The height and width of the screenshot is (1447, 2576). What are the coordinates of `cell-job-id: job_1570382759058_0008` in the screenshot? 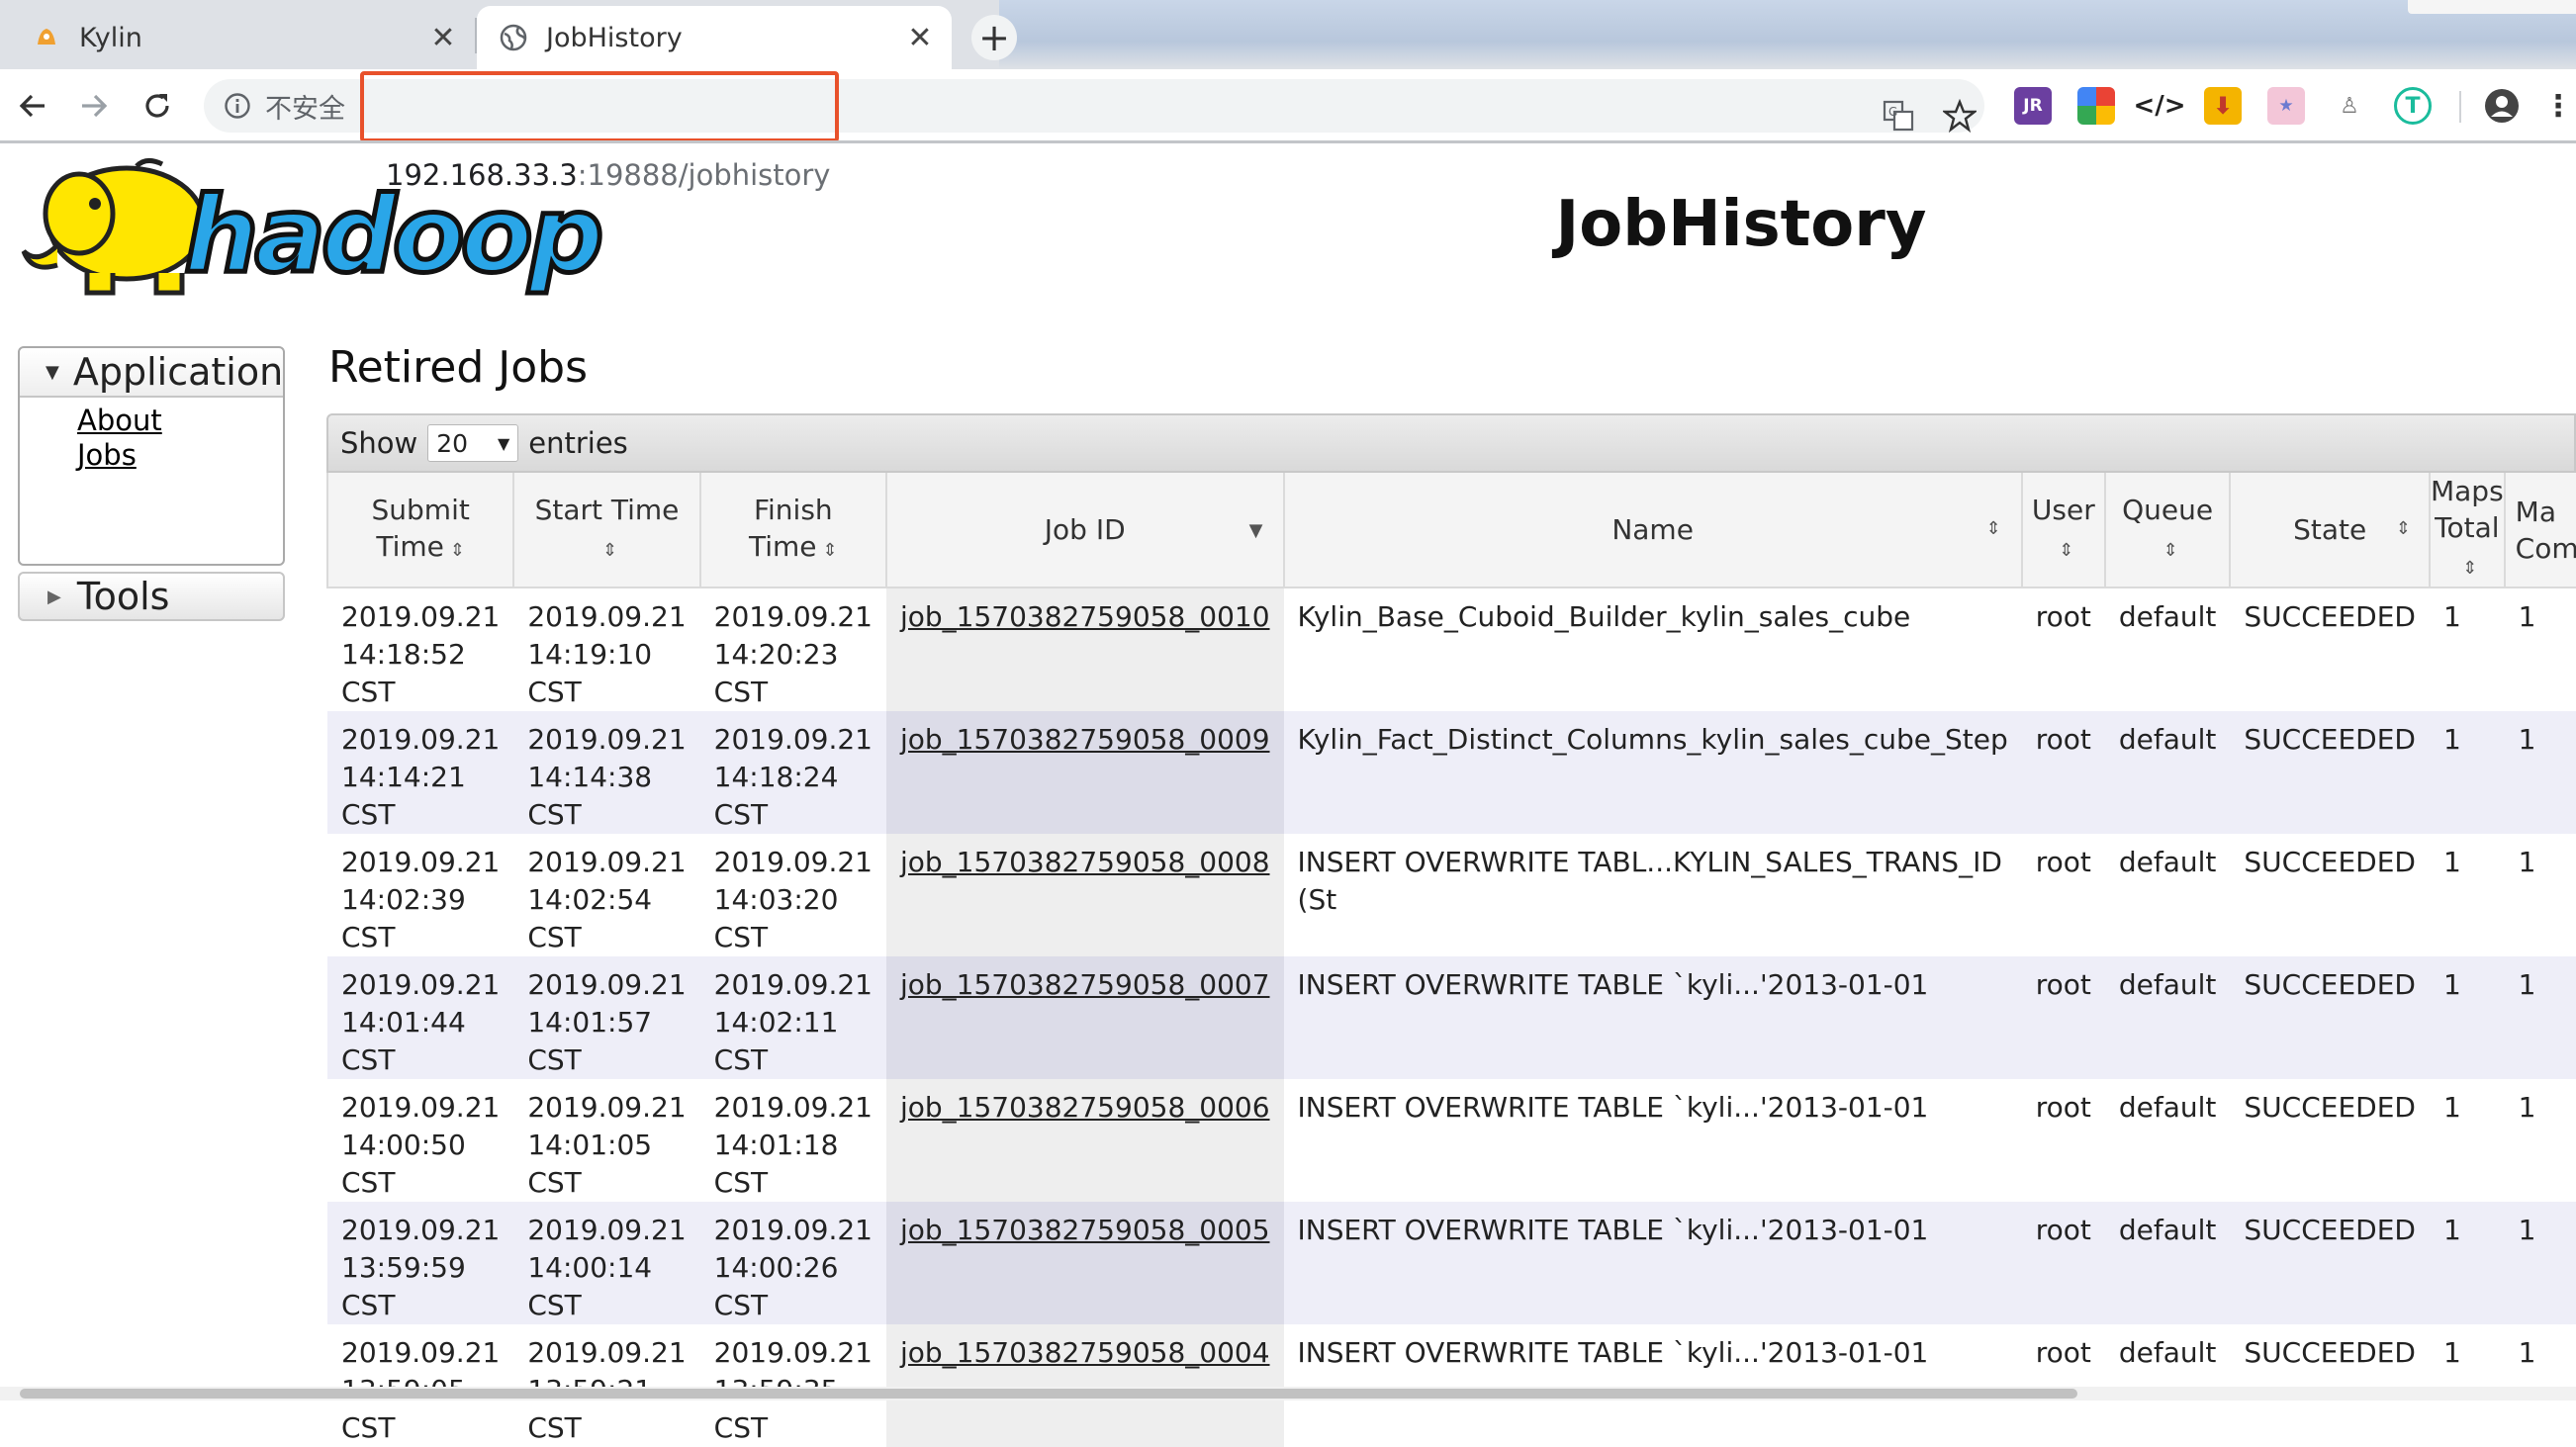 It's located at (1085, 895).